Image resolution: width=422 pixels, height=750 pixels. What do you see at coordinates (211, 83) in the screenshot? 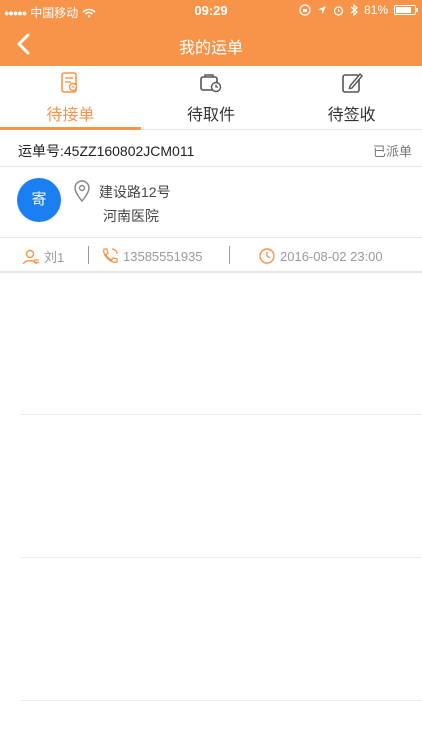
I see `package-clock-icon` at bounding box center [211, 83].